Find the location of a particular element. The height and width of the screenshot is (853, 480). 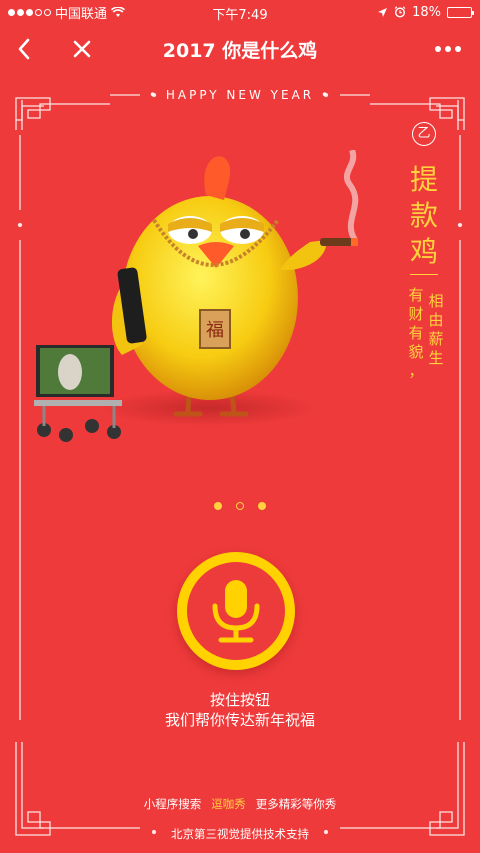

character-name-vertical: 提 款 鸡 is located at coordinates (424, 216).